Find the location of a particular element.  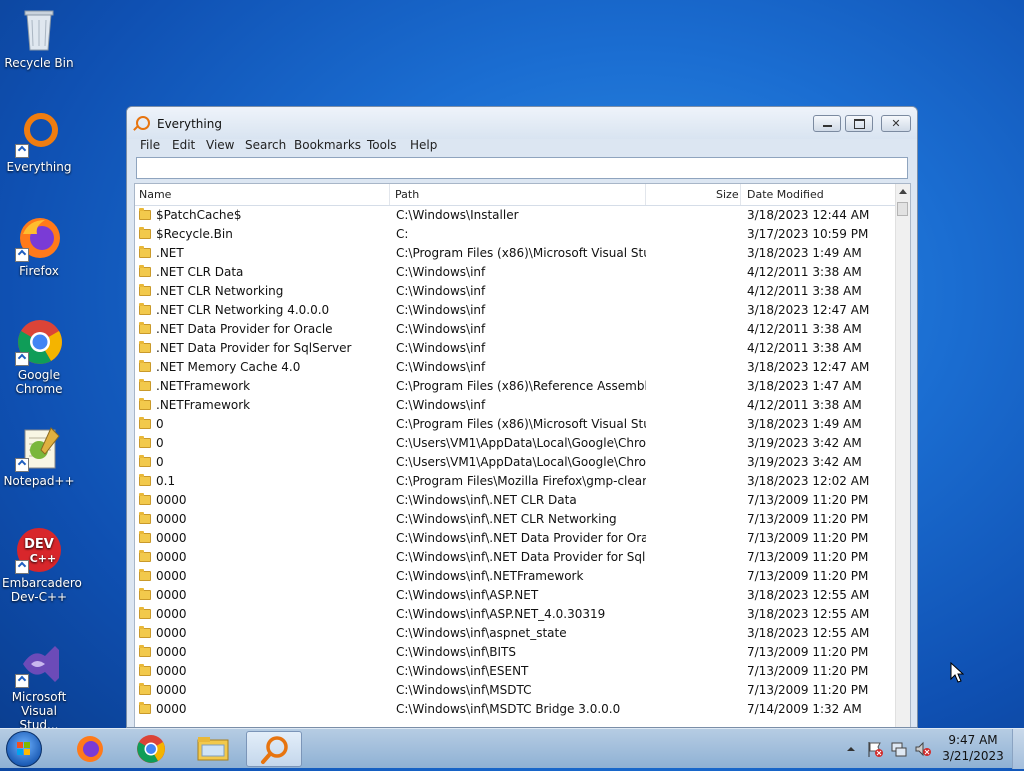

show-desktop-button is located at coordinates (1018, 749).